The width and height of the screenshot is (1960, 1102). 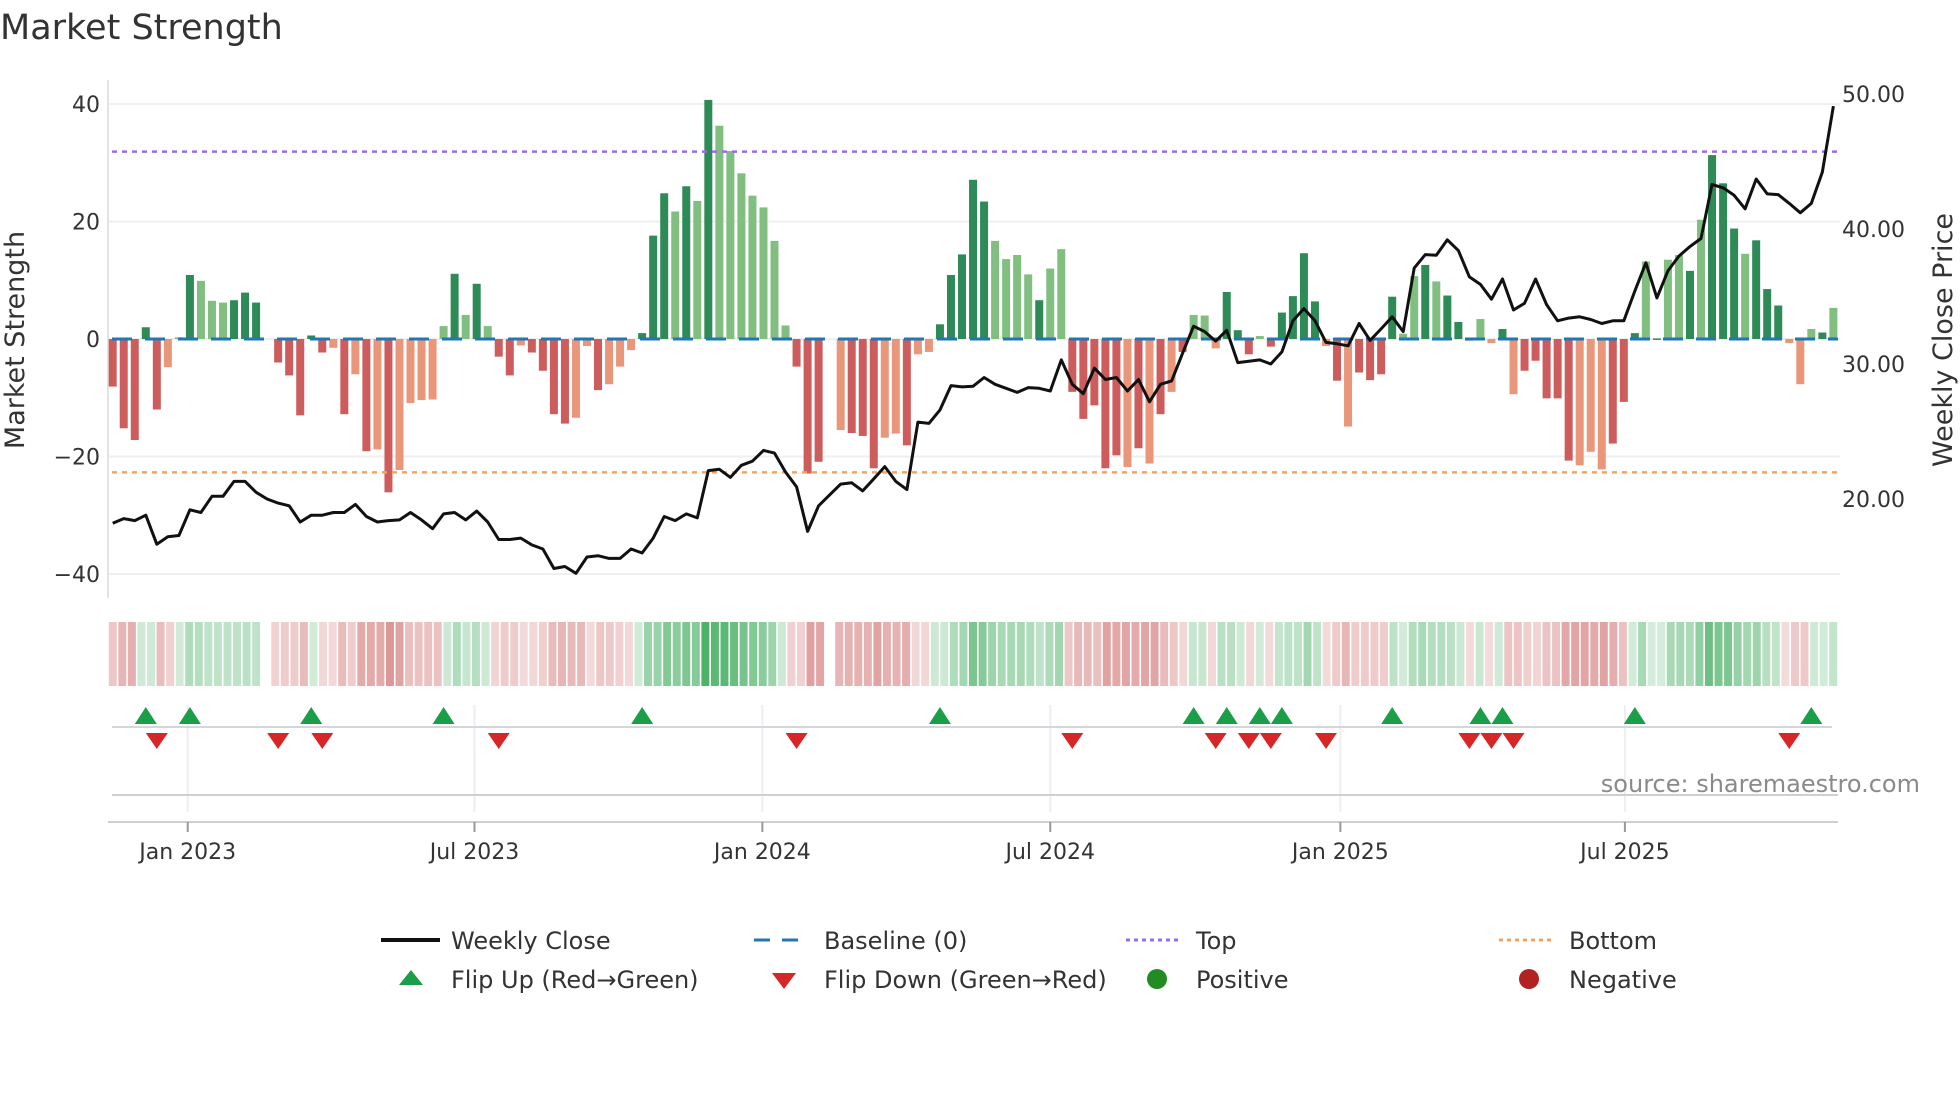 What do you see at coordinates (1873, 500) in the screenshot?
I see `right-tick-label: 20.00` at bounding box center [1873, 500].